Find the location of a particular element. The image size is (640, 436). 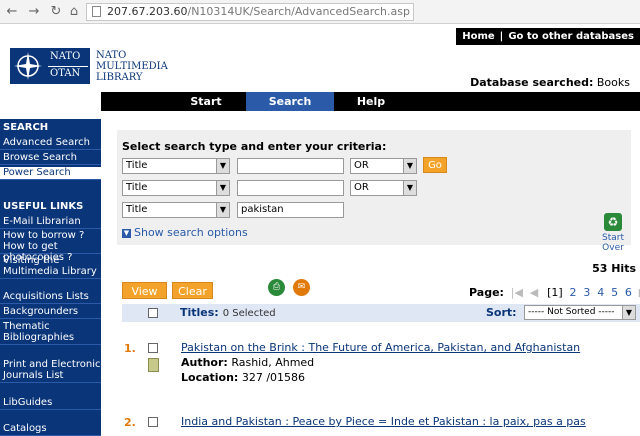

select-all-checkbox is located at coordinates (153, 313).